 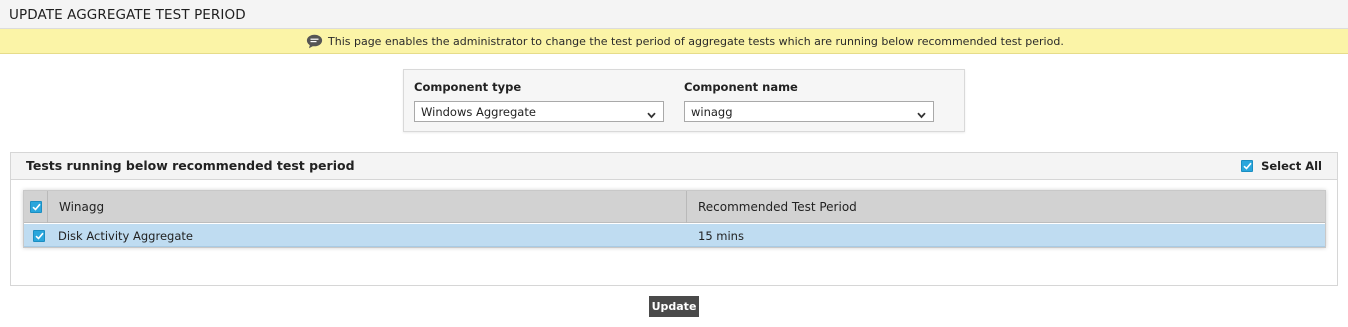 What do you see at coordinates (741, 87) in the screenshot?
I see `component-name-label: Component name` at bounding box center [741, 87].